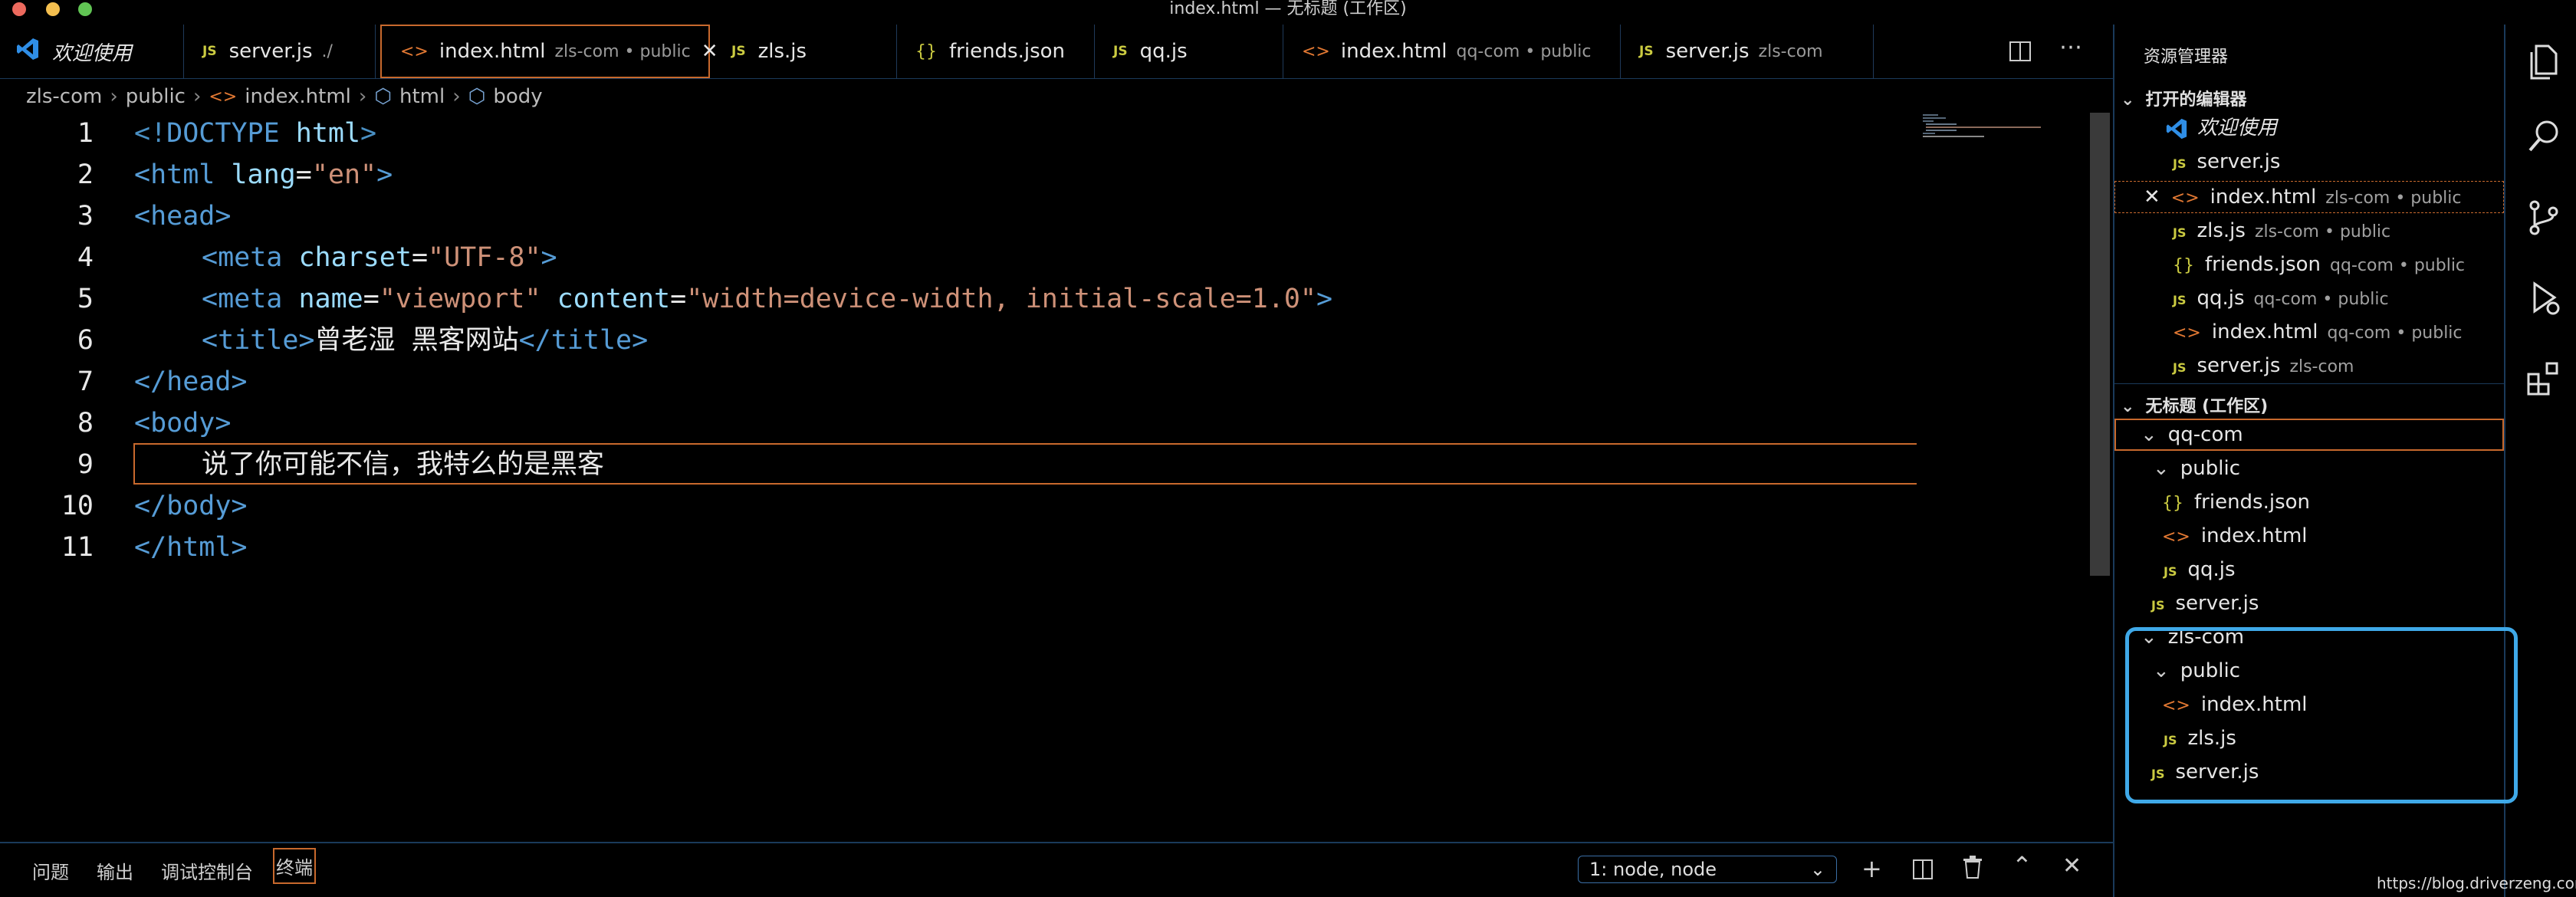 This screenshot has width=2576, height=897. What do you see at coordinates (583, 340) in the screenshot?
I see `code-token: </title>` at bounding box center [583, 340].